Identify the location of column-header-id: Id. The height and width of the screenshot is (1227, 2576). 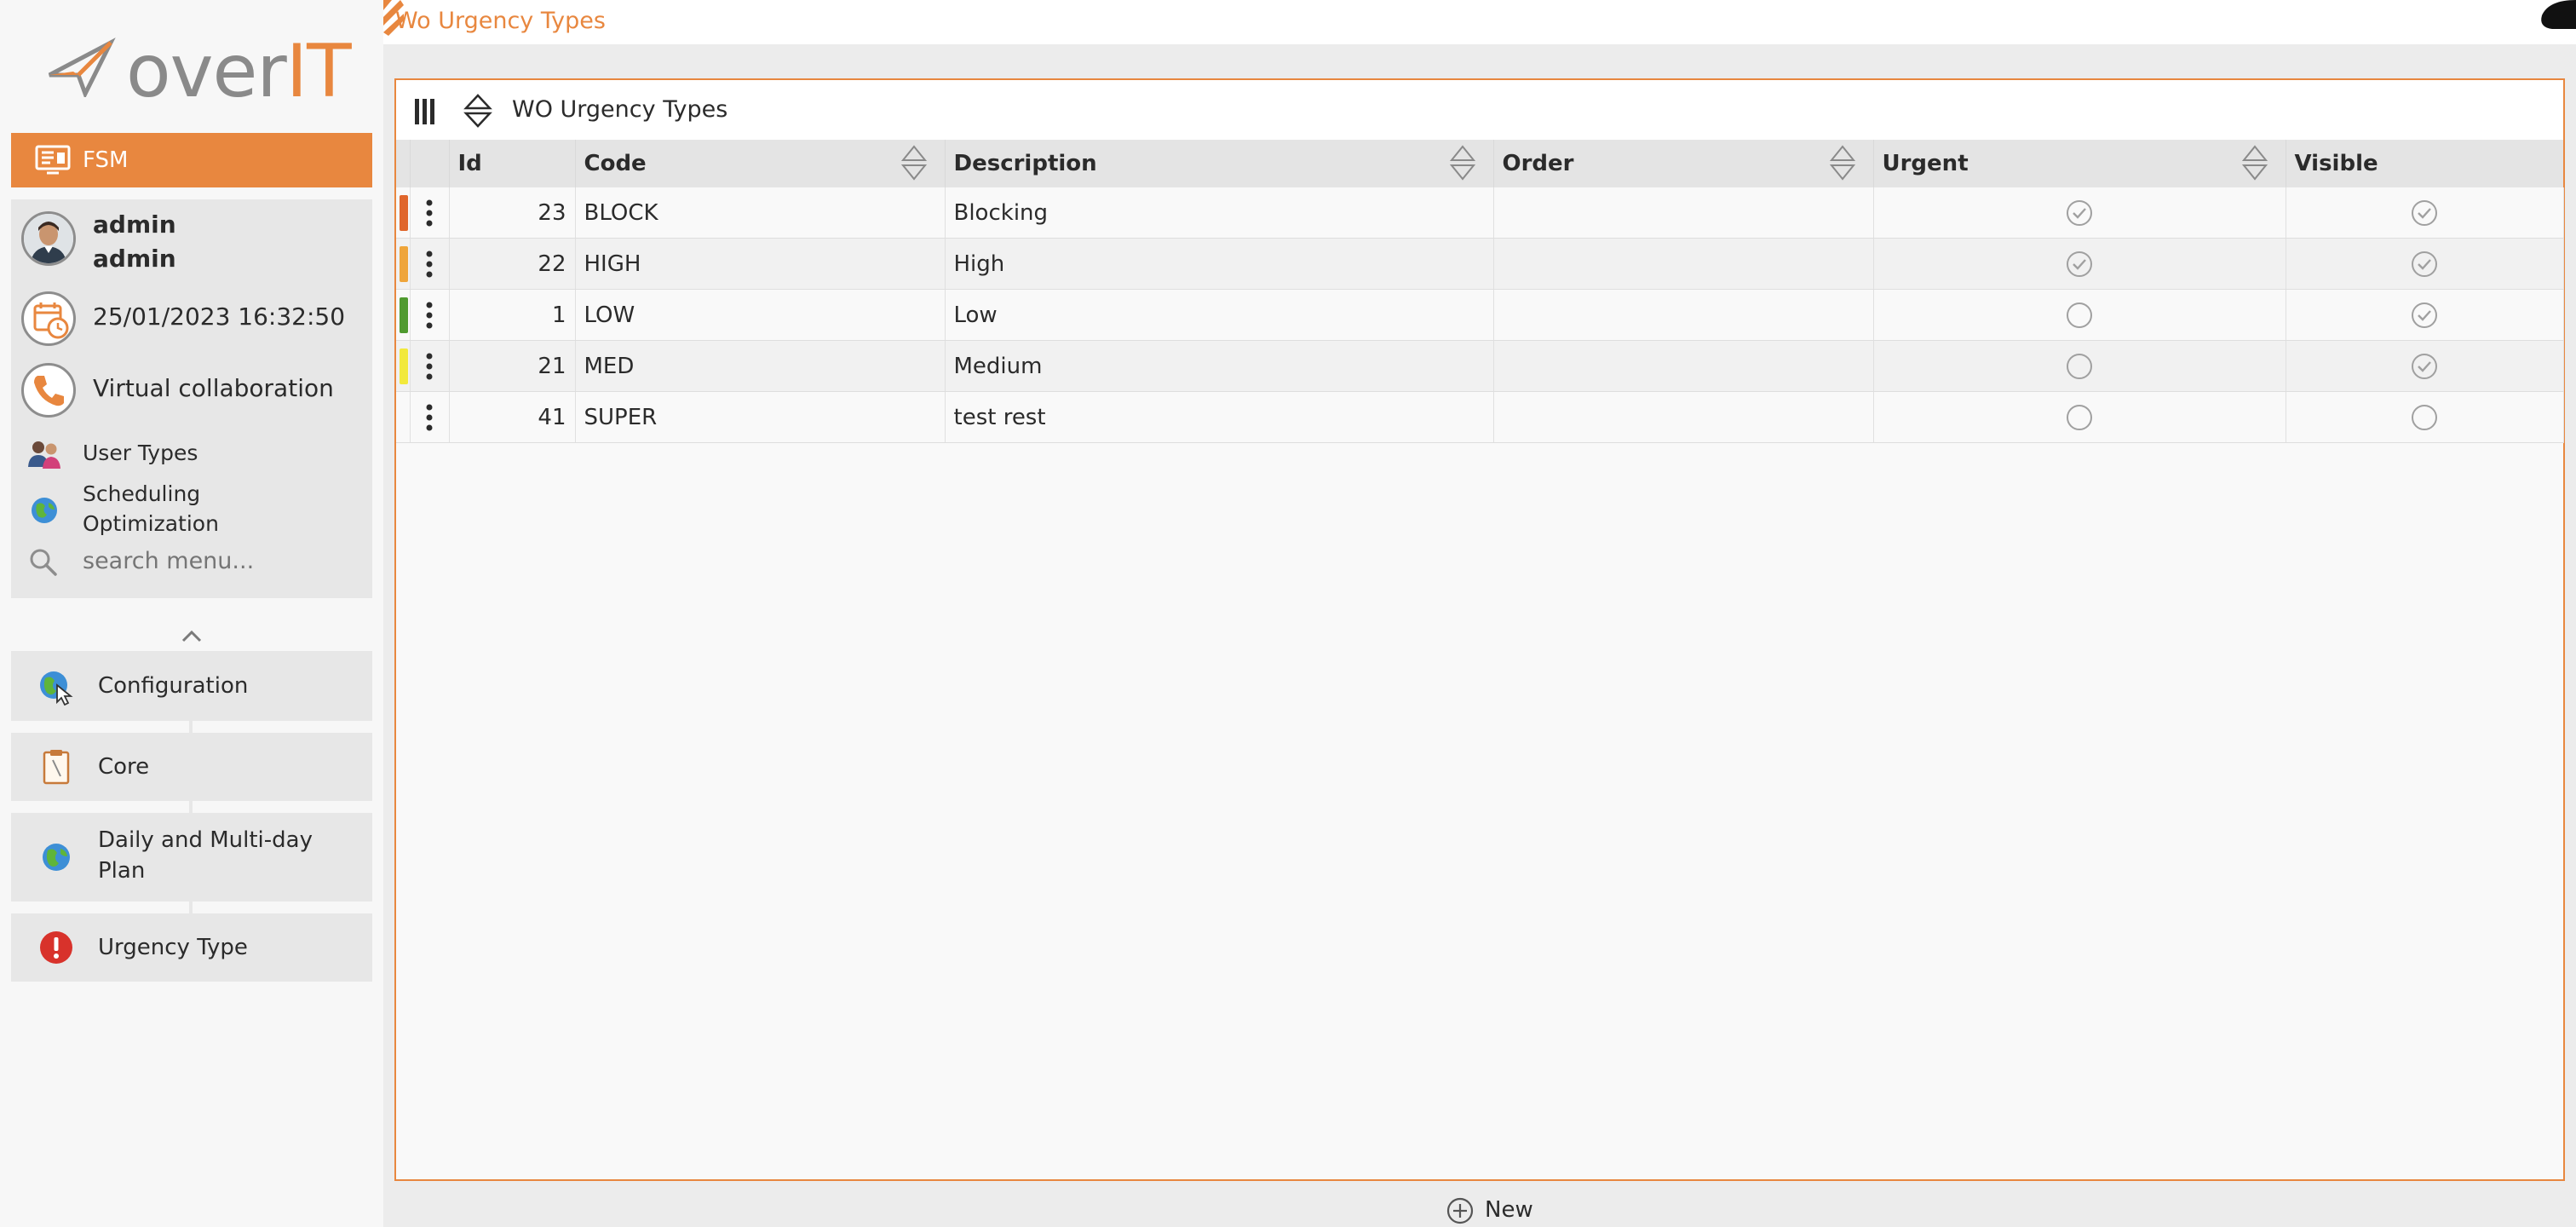
(512, 163).